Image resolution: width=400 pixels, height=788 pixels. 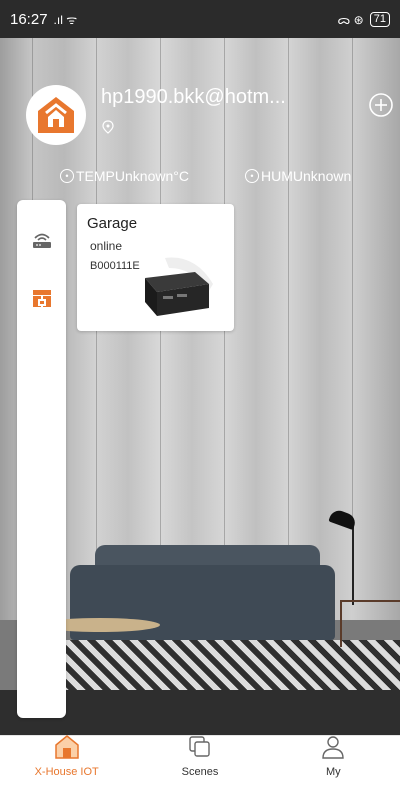 I want to click on location-icon, so click(x=108, y=127).